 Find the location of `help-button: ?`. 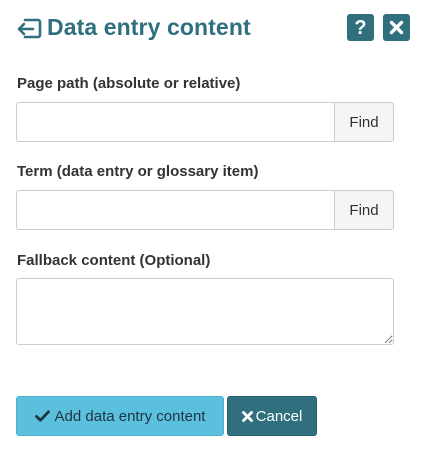

help-button: ? is located at coordinates (360, 27).